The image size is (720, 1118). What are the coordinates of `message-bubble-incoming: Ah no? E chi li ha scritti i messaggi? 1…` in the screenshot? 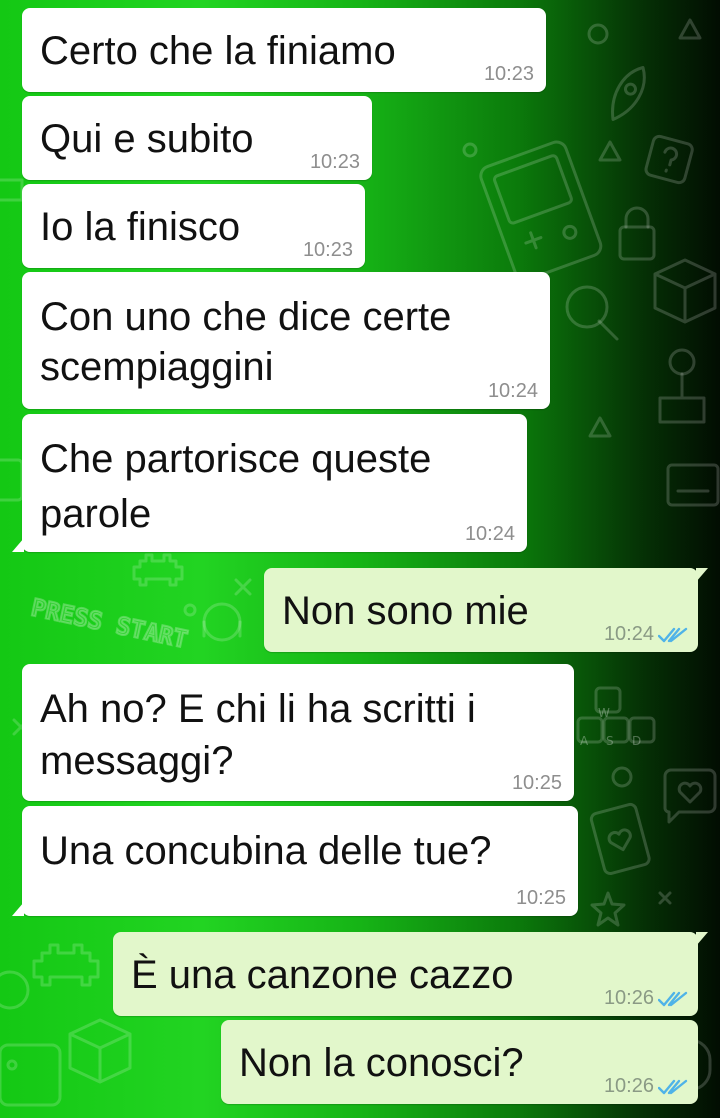 It's located at (298, 732).